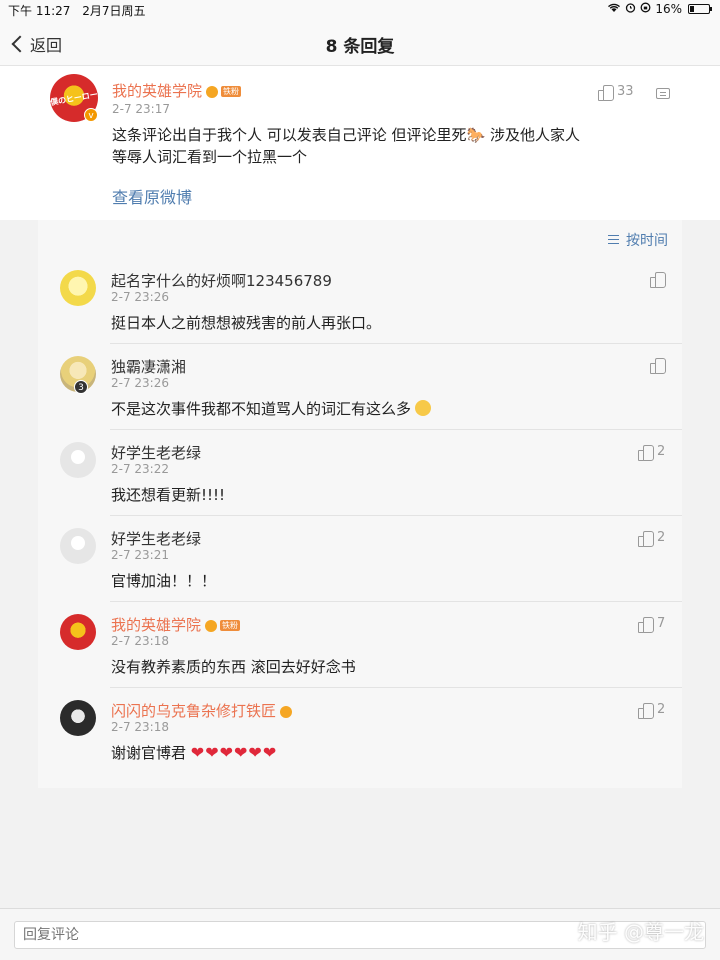 Image resolution: width=720 pixels, height=960 pixels. I want to click on verified-badge-icon: v, so click(91, 115).